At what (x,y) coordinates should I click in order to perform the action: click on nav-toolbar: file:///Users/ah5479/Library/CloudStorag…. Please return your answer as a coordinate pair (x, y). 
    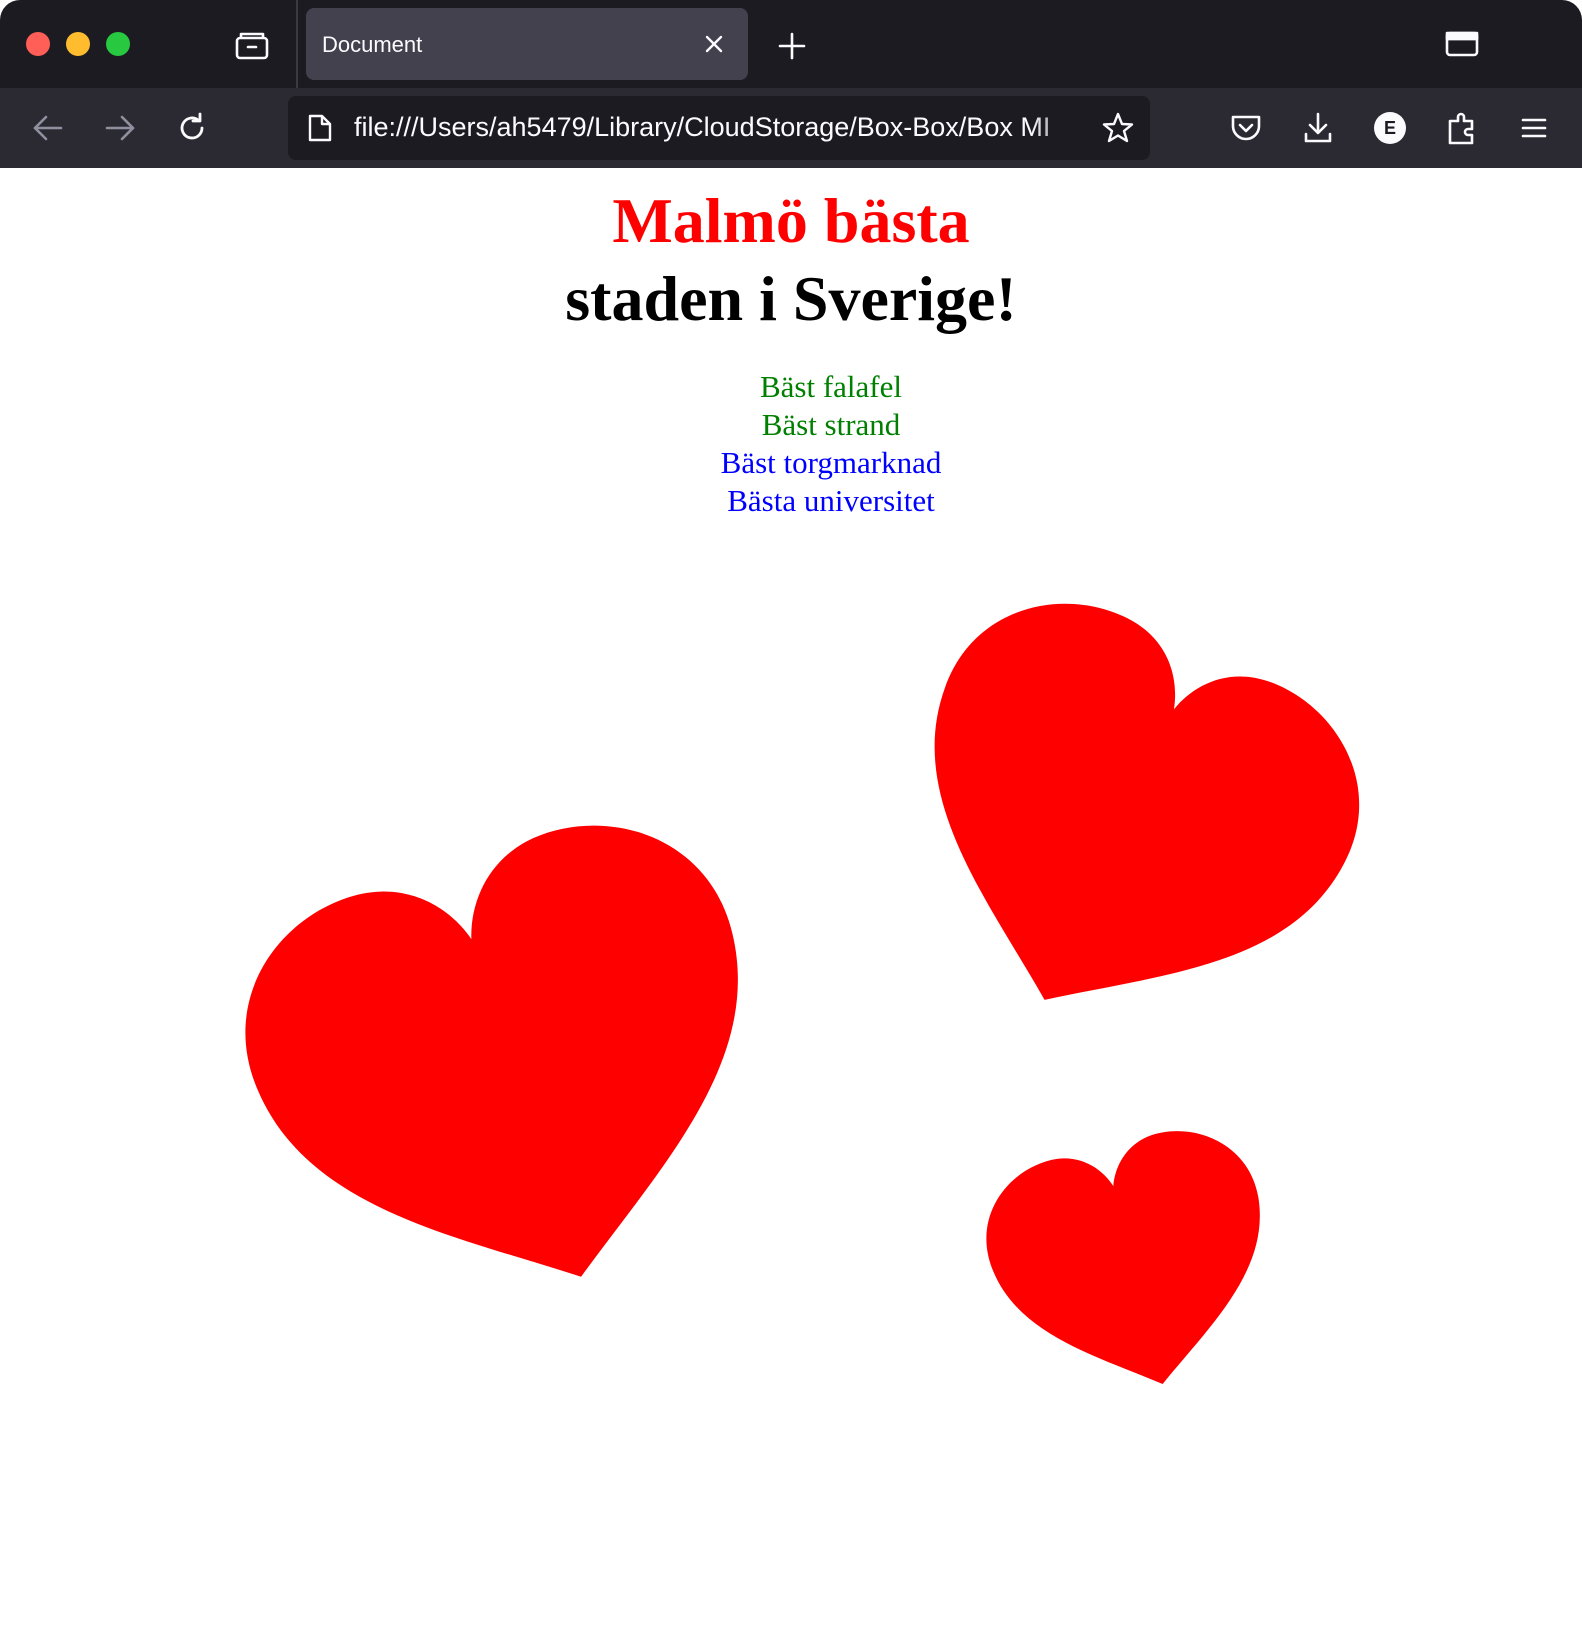
    Looking at the image, I should click on (791, 128).